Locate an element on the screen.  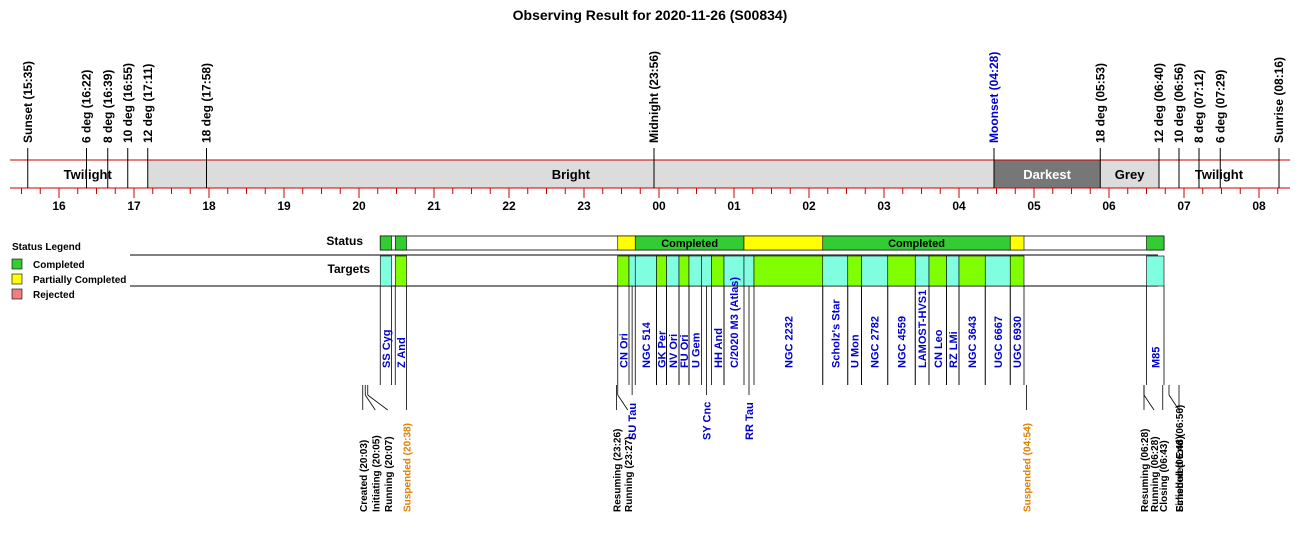
legend-item-label: Completed is located at coordinates (59, 265).